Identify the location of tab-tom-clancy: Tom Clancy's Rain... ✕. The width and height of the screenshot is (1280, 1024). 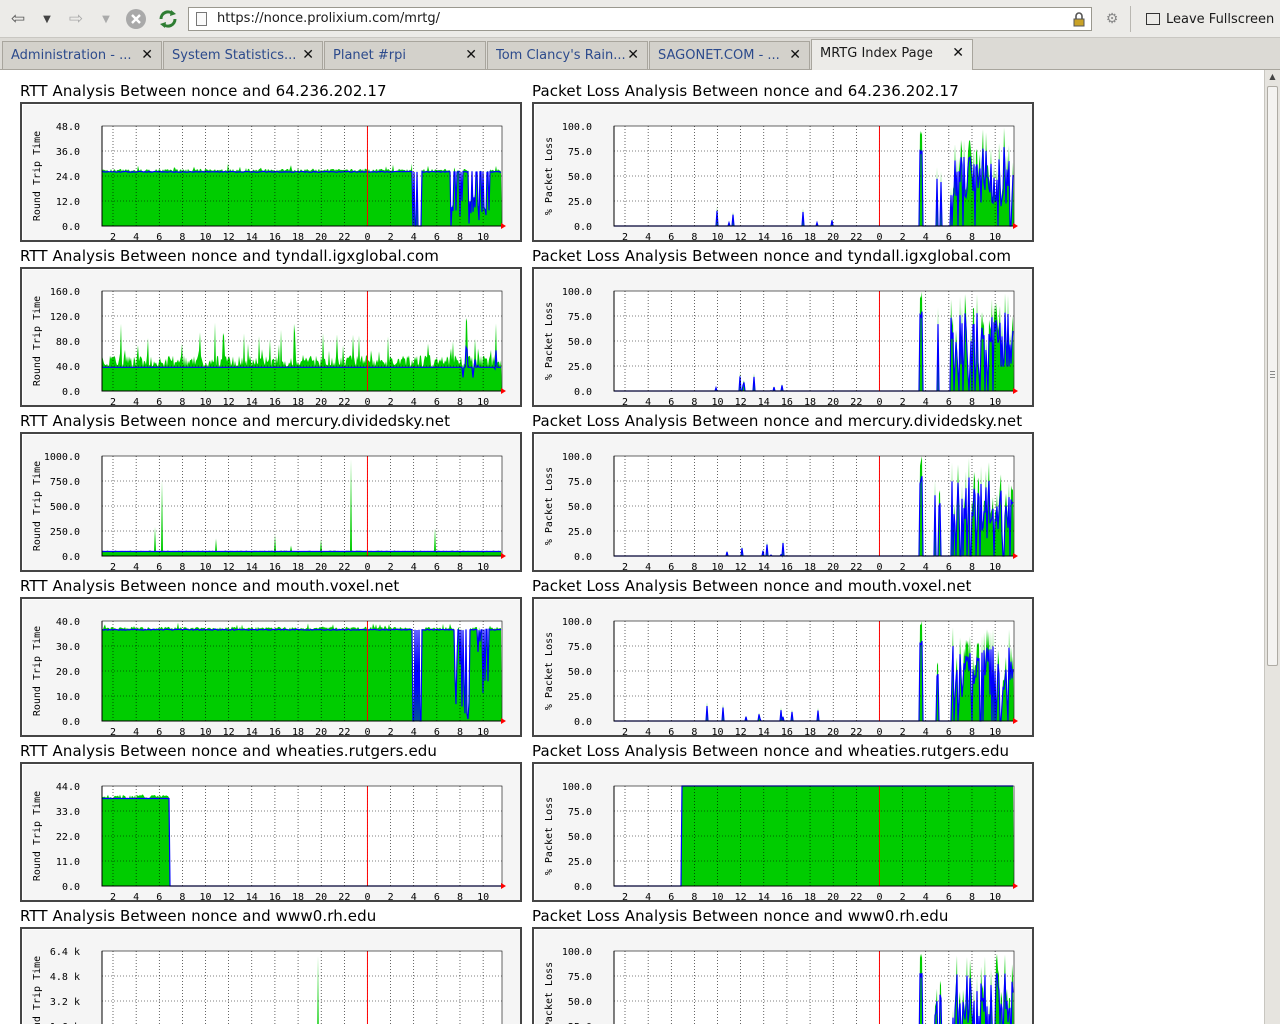
(567, 55).